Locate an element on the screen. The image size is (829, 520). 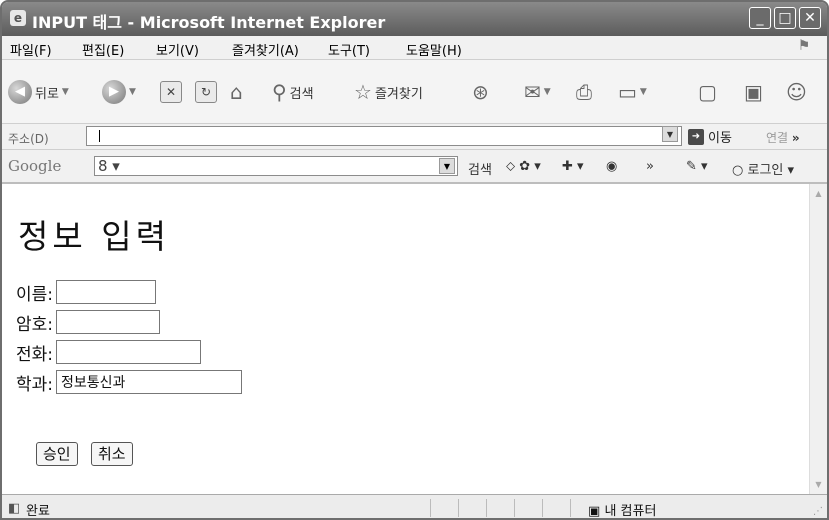
menu-tools: 도구(T) is located at coordinates (349, 49).